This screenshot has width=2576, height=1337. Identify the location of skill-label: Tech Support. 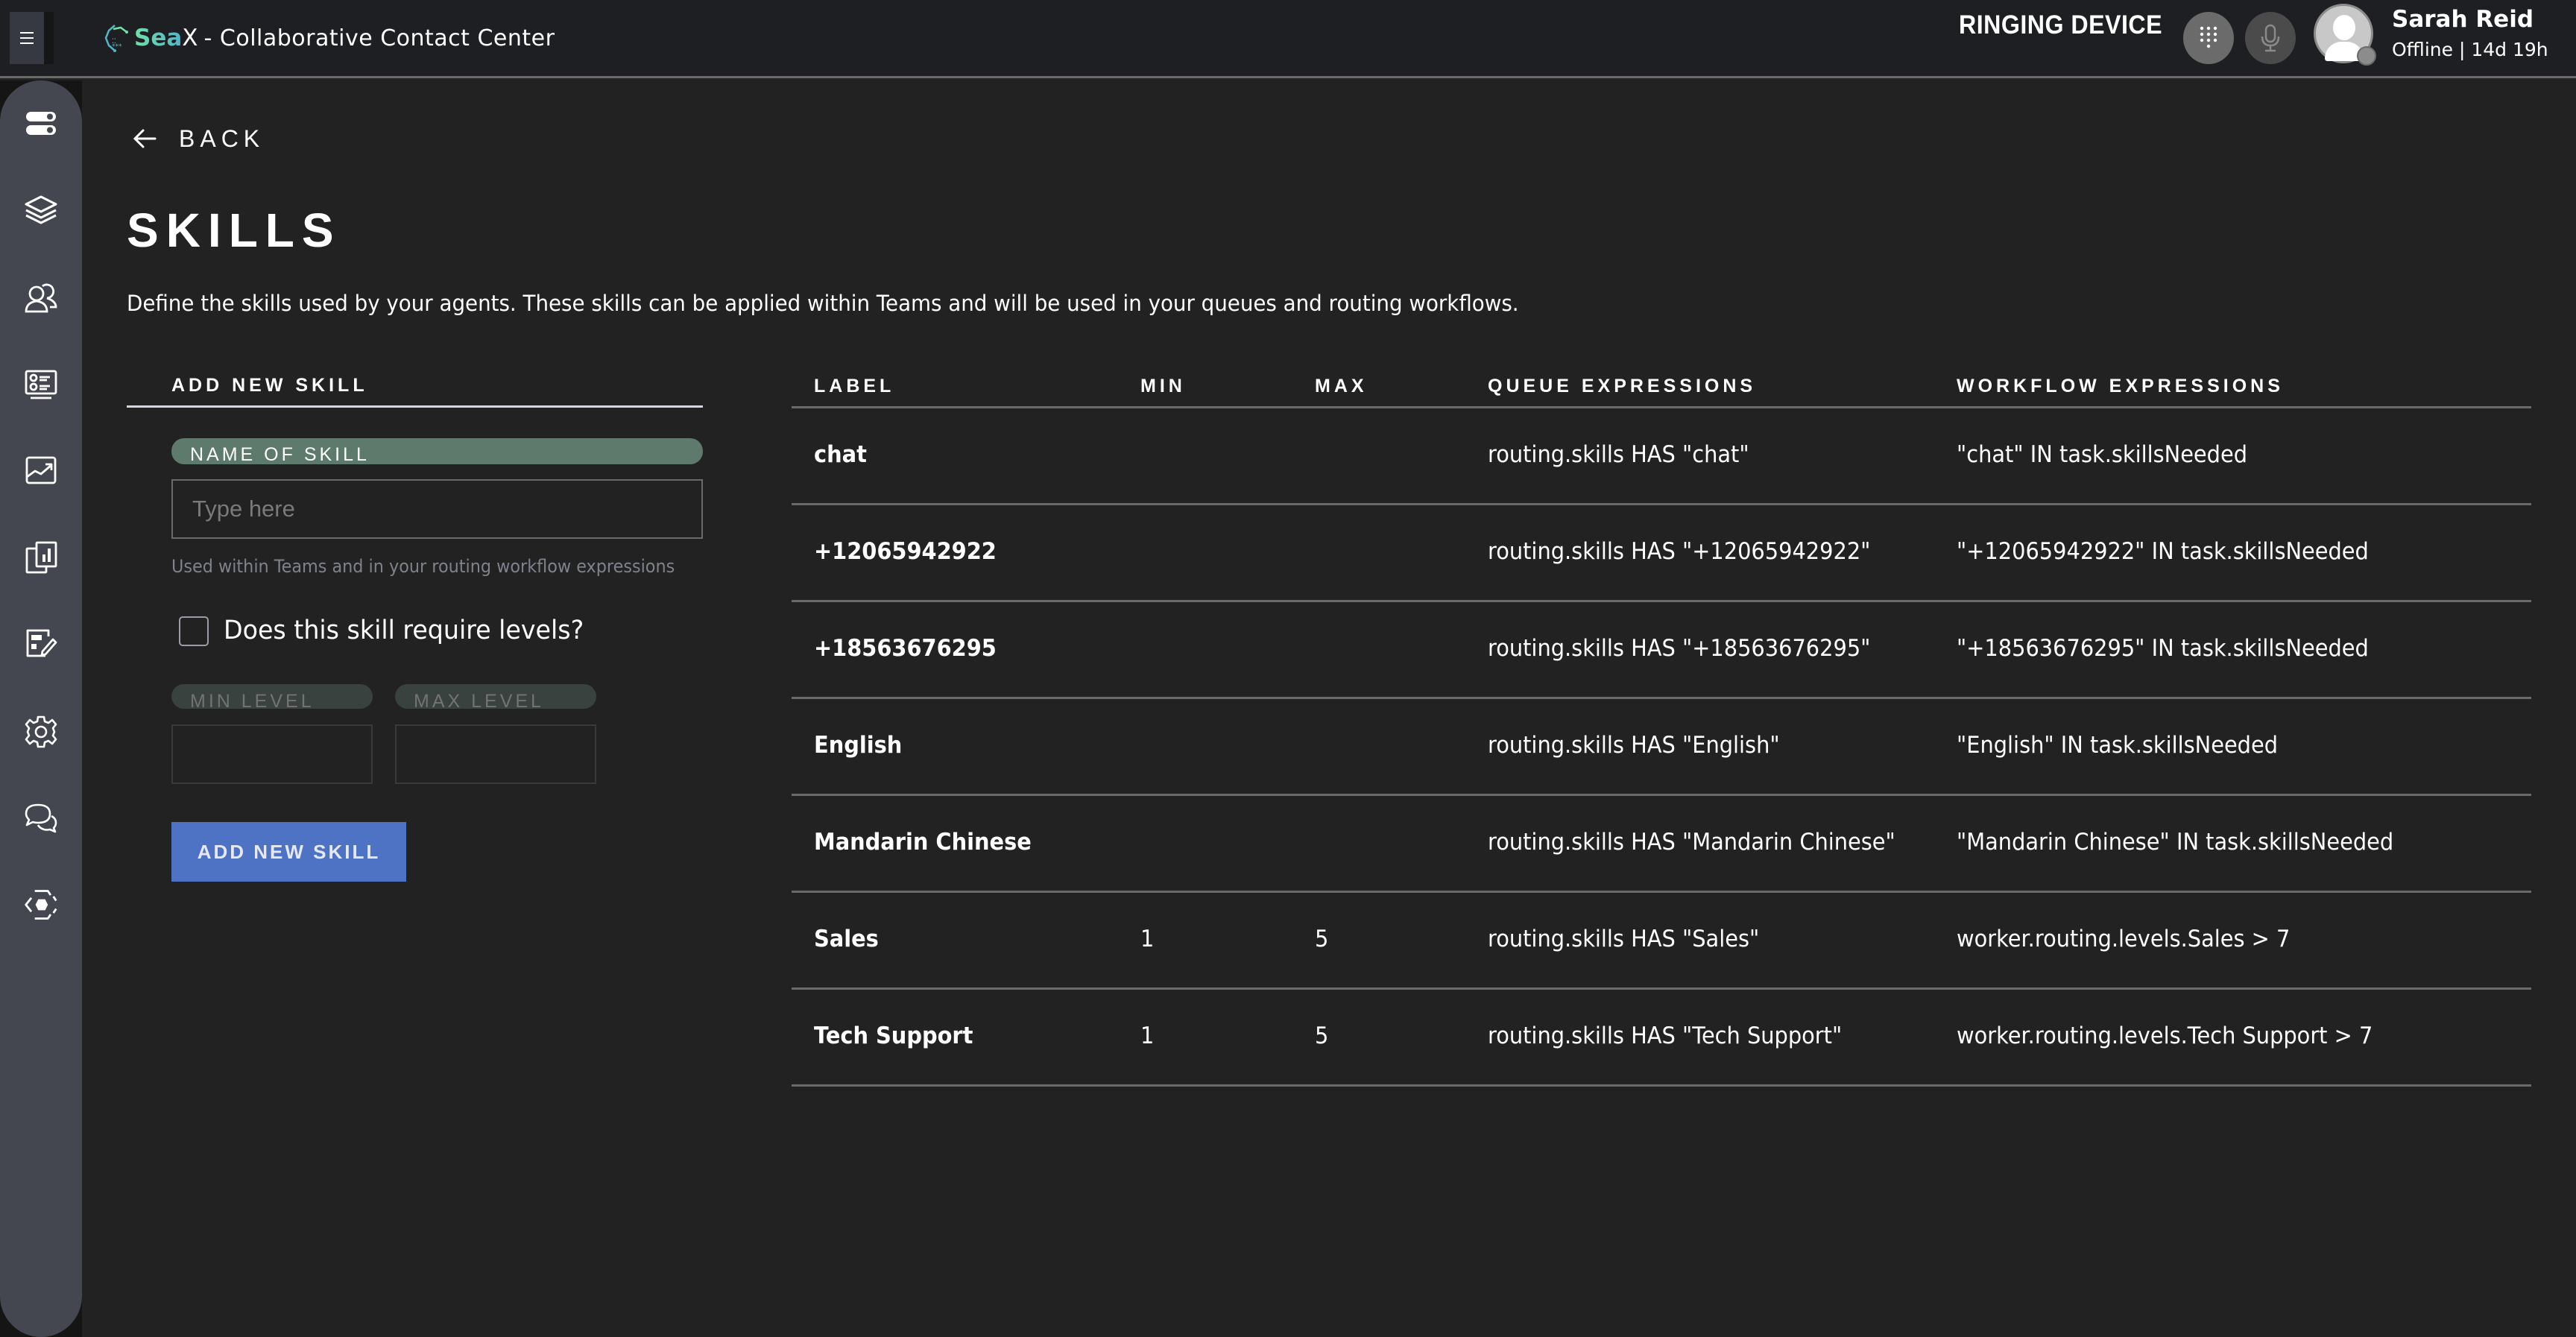
(894, 1035).